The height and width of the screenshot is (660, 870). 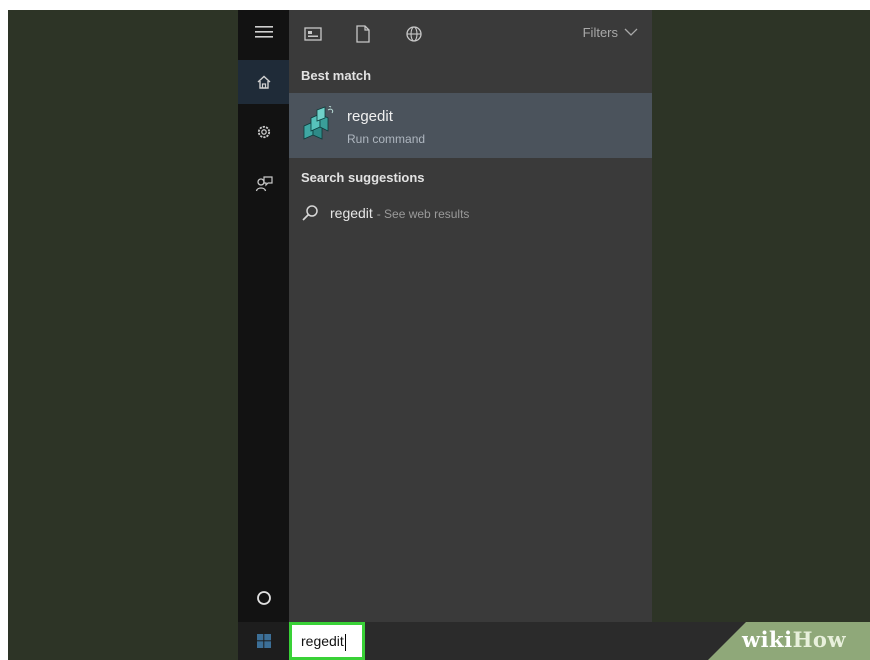 I want to click on cortana-icon, so click(x=263, y=598).